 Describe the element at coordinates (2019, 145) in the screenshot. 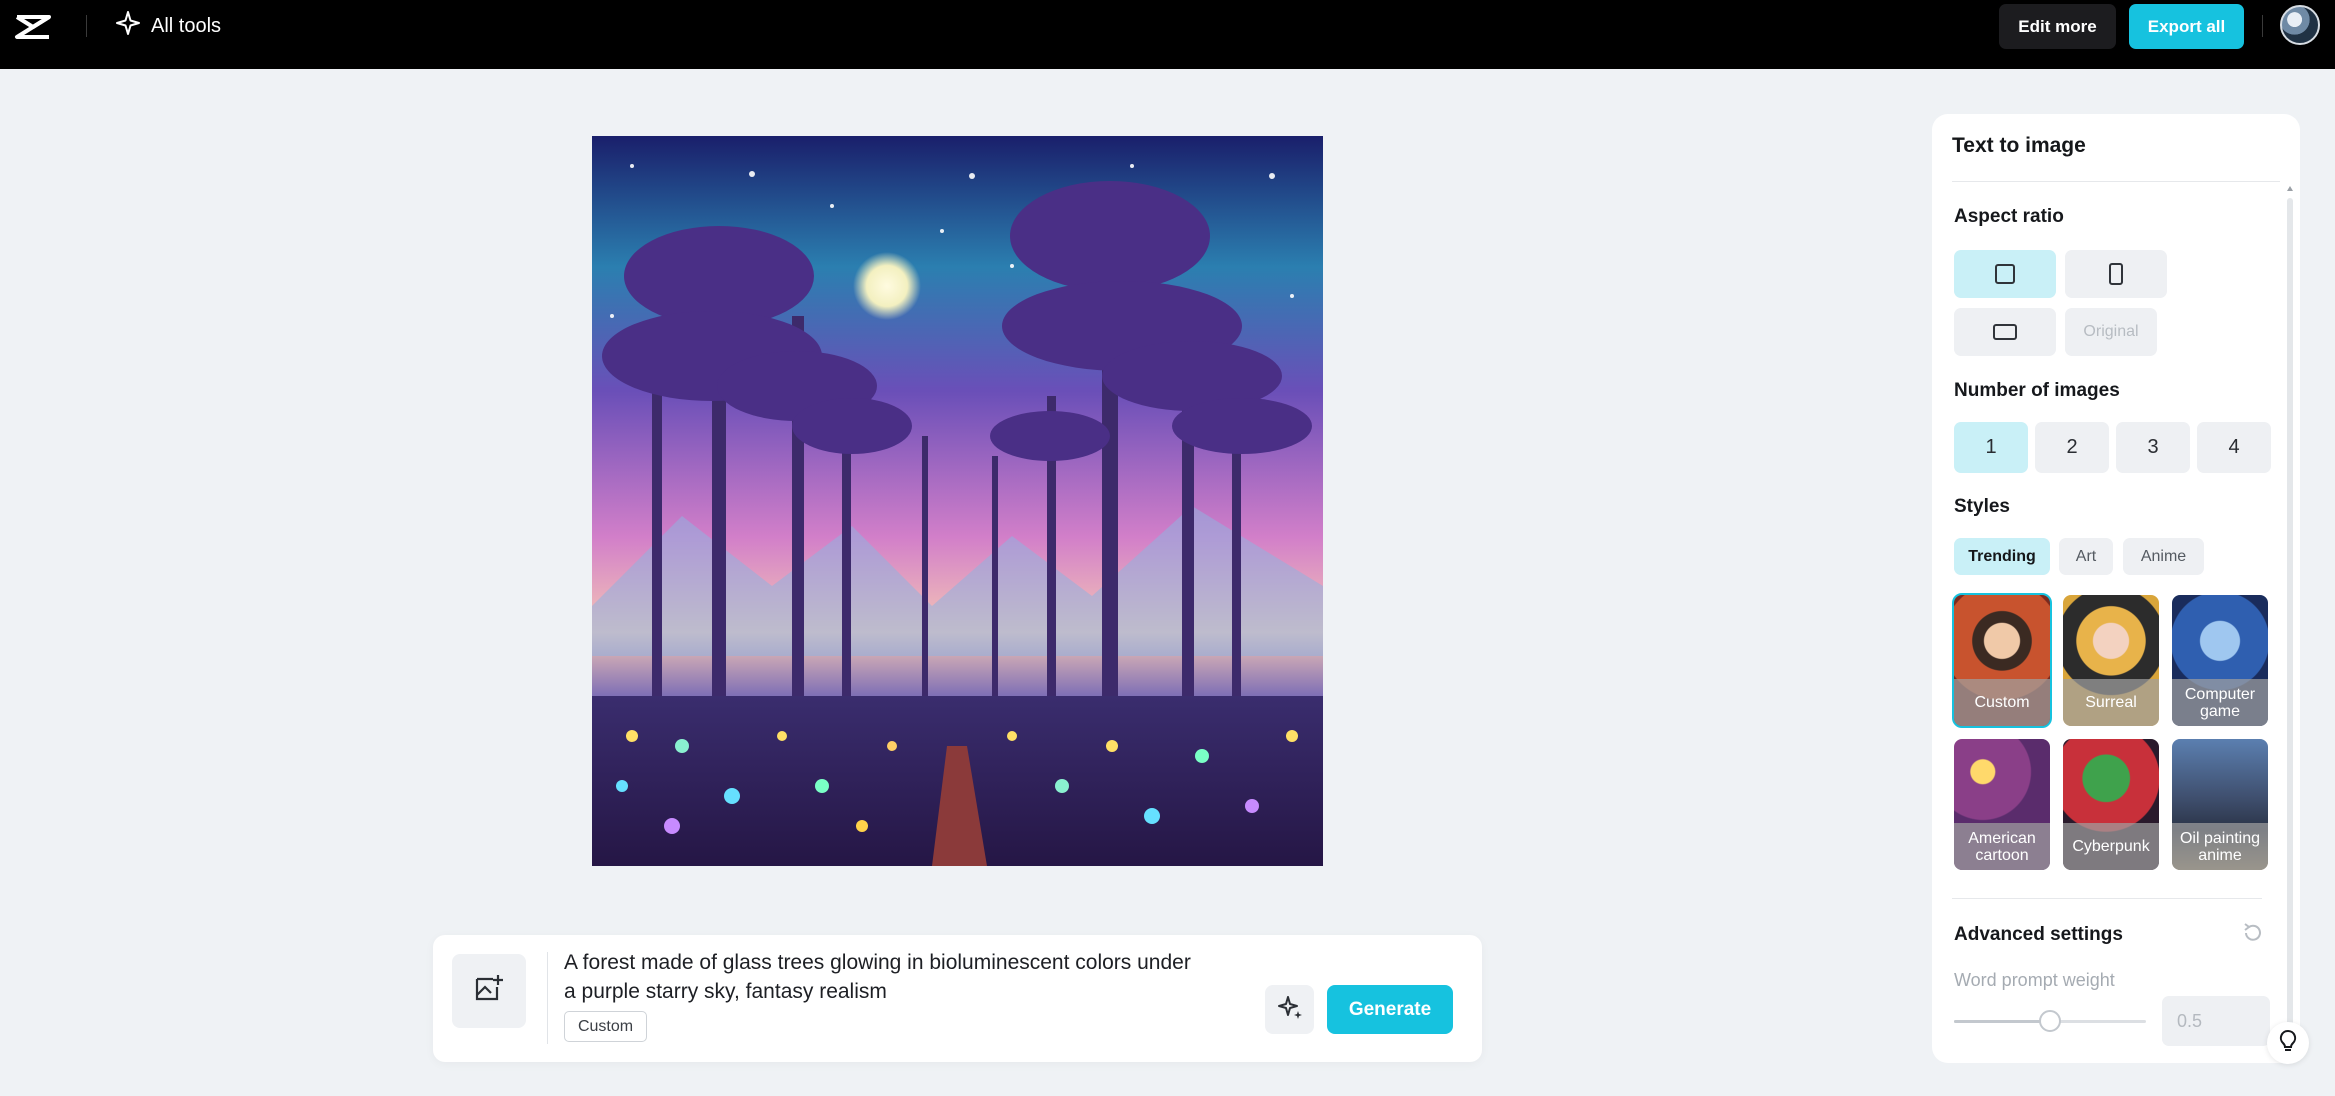

I see `panel-title: Text to image` at that location.